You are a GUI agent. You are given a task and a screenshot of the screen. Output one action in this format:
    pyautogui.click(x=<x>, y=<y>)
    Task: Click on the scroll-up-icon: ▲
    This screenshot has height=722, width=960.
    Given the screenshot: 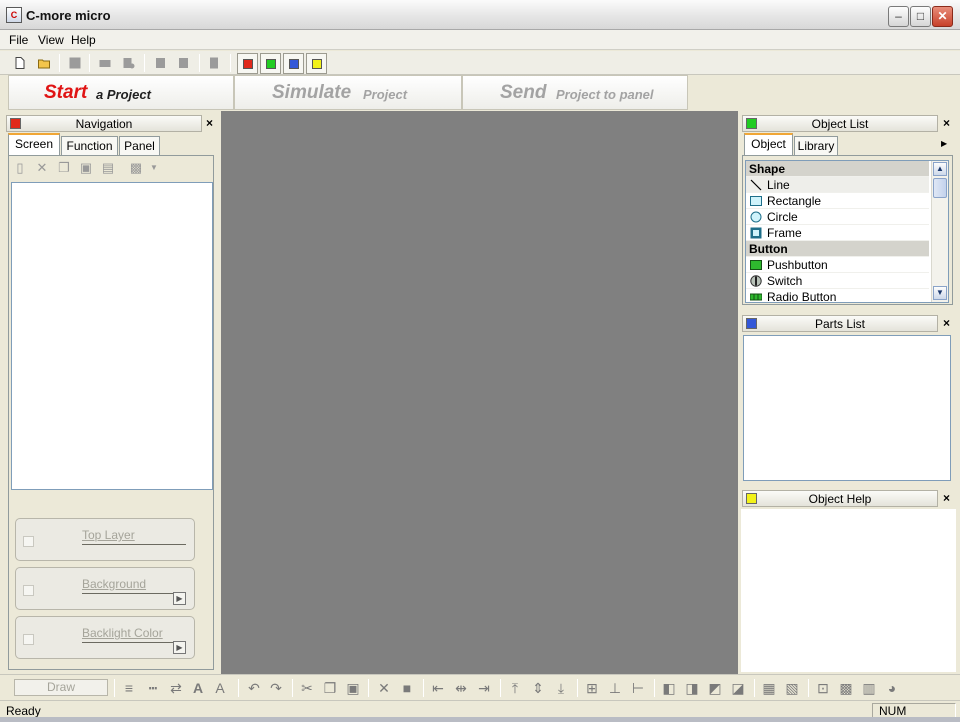 What is the action you would take?
    pyautogui.click(x=940, y=169)
    